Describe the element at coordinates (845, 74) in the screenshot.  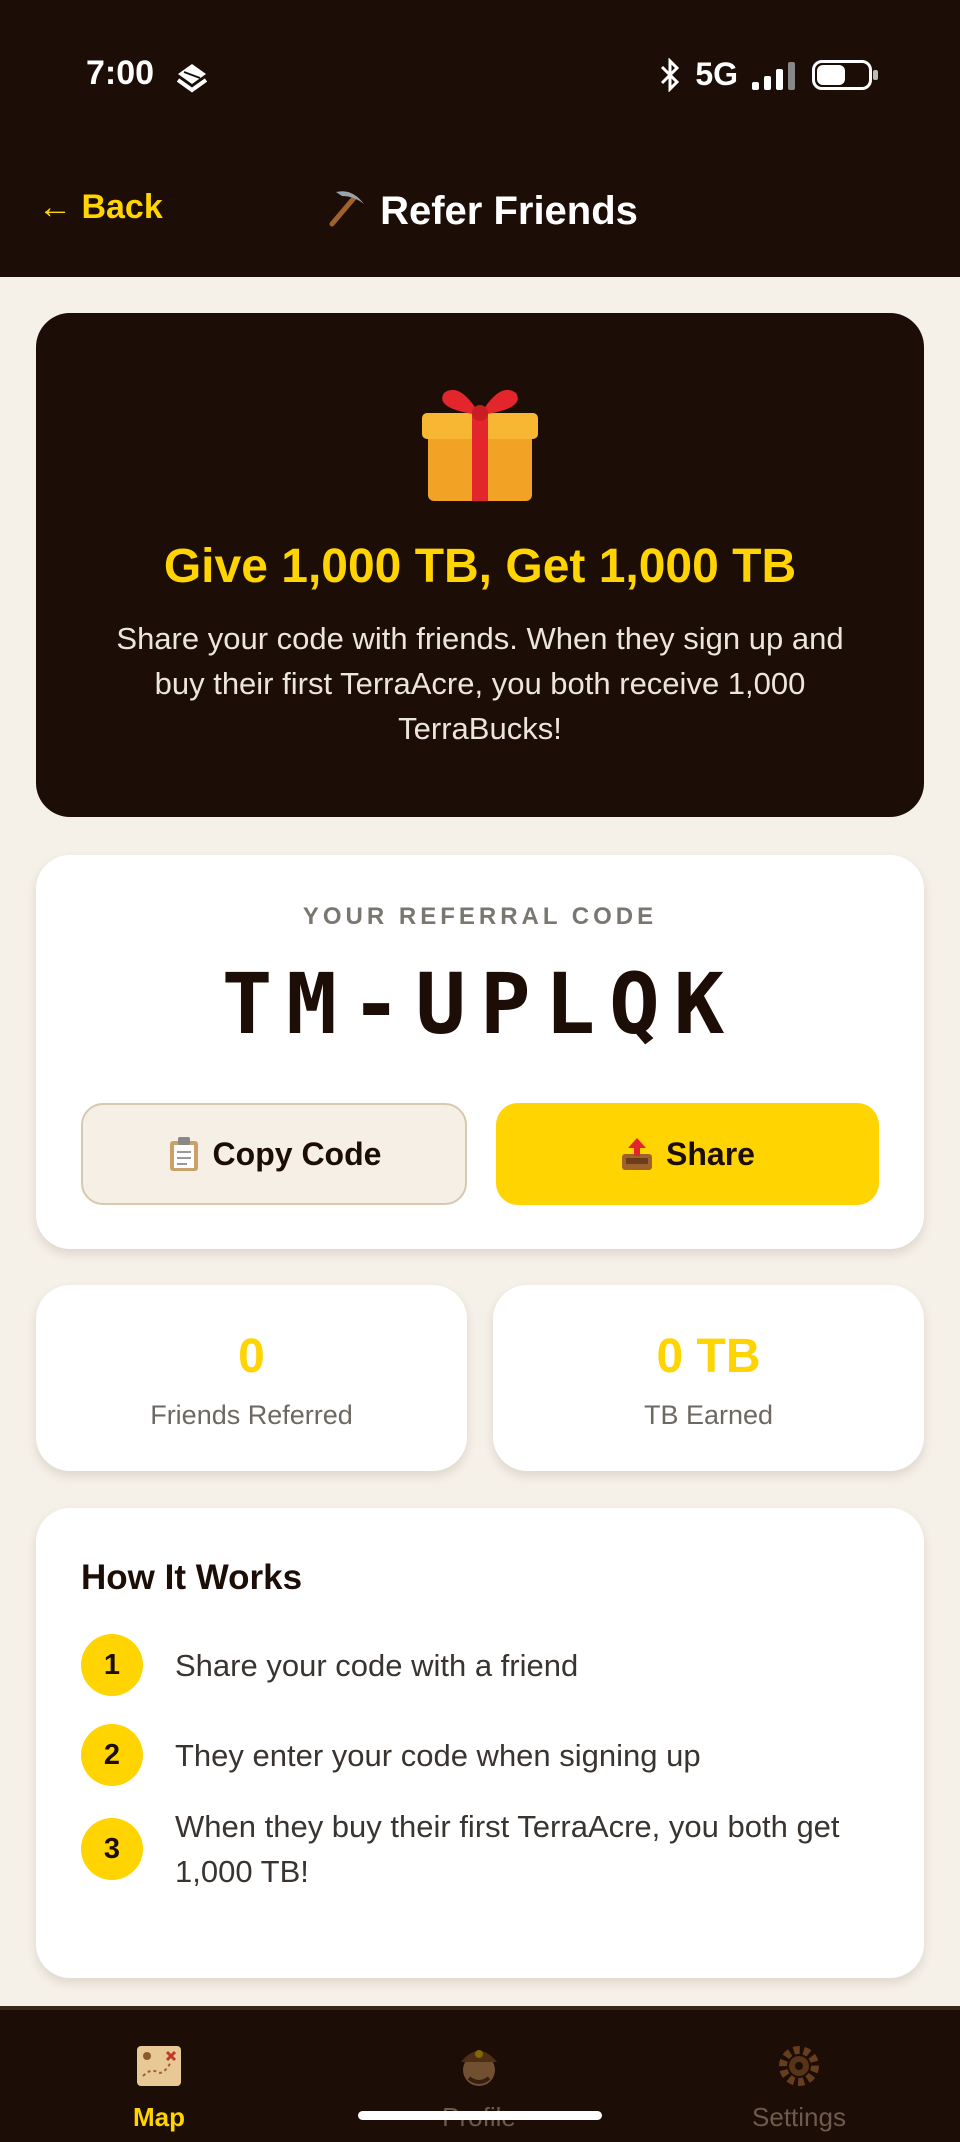
I see `battery-icon` at that location.